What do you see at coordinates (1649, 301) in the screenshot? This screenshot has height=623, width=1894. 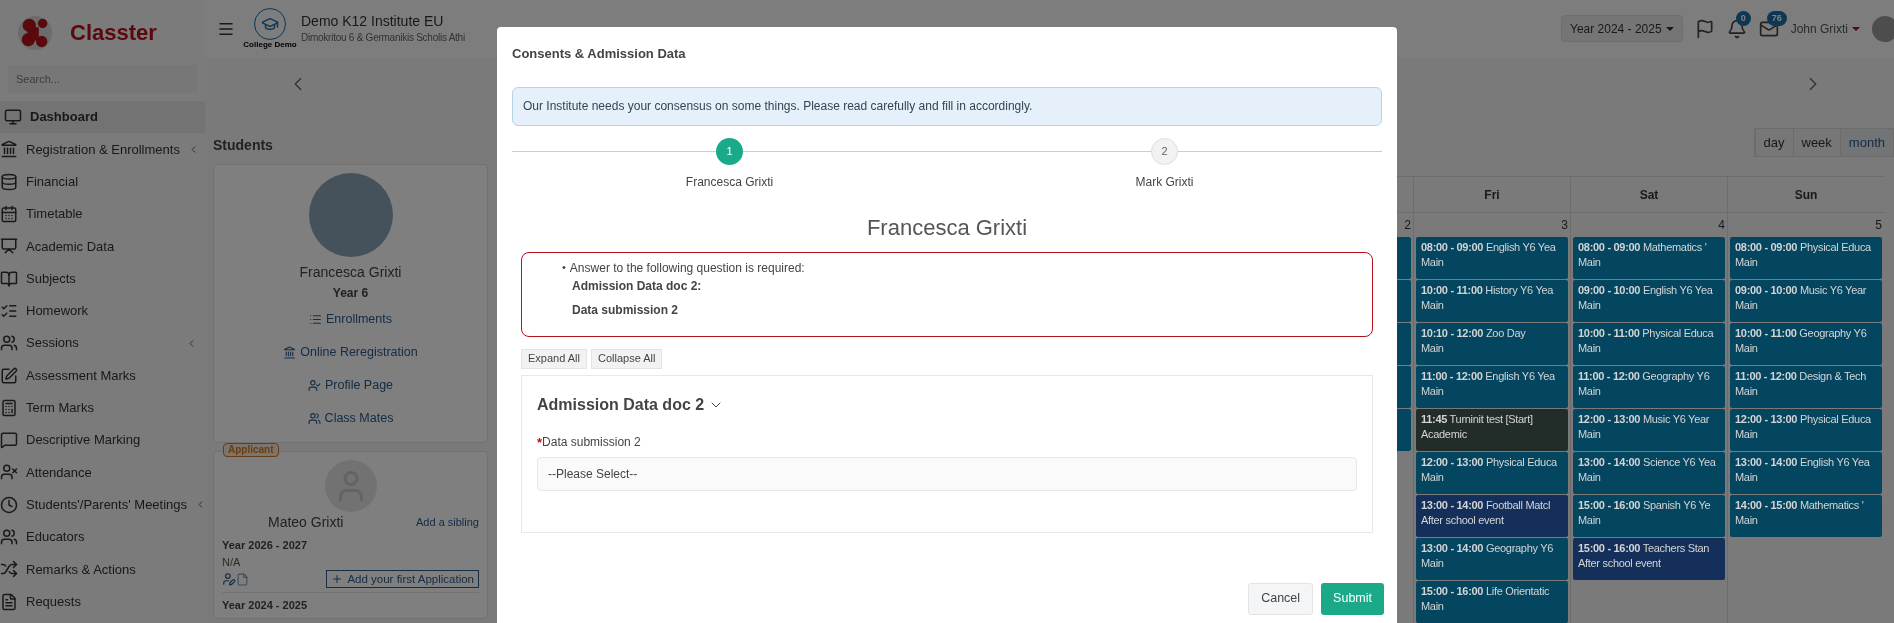 I see `calendar-event: 09:00 - 10:00 English Y6 Yea Main` at bounding box center [1649, 301].